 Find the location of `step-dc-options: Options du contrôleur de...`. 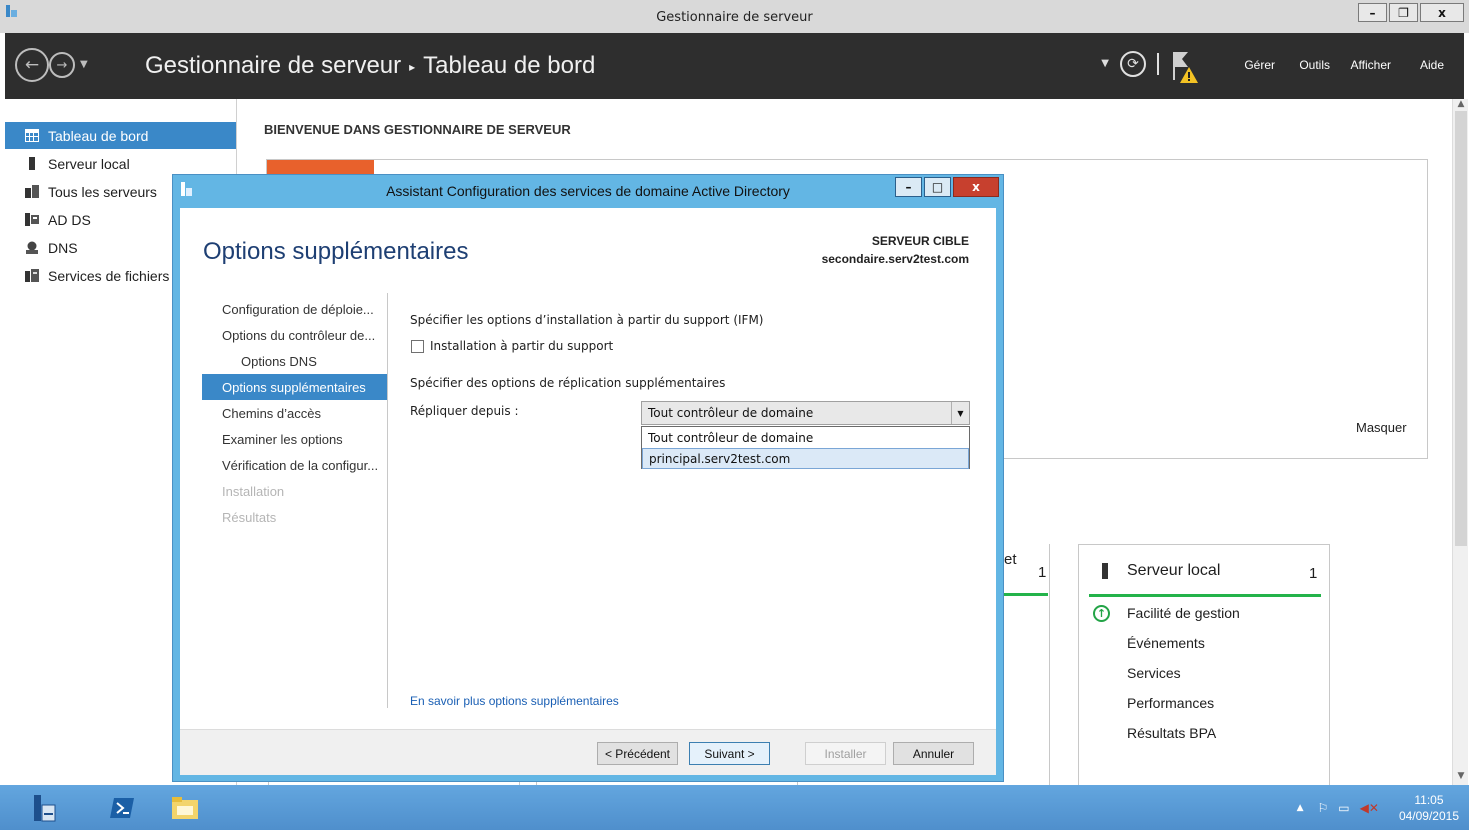

step-dc-options: Options du contrôleur de... is located at coordinates (294, 335).